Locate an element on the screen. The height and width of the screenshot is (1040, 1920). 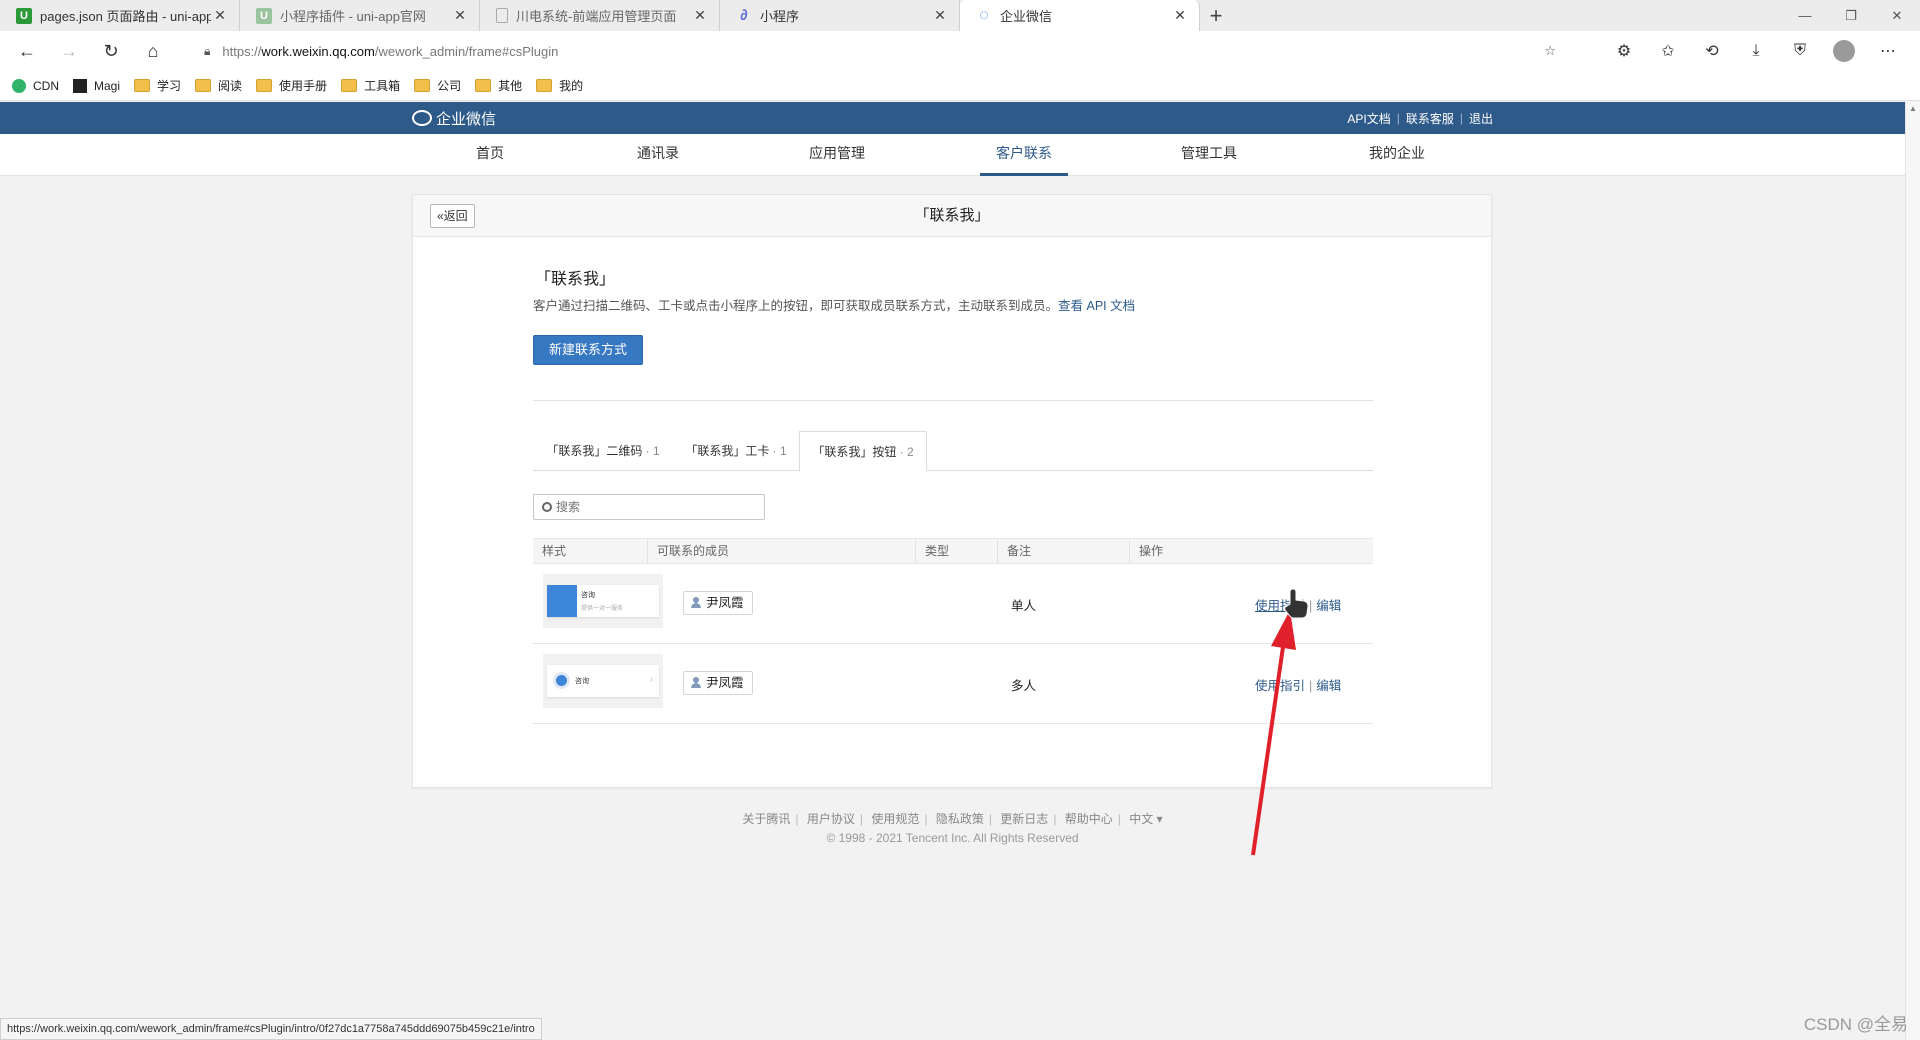
nav-customer-contact: 客户联系 is located at coordinates (1024, 155).